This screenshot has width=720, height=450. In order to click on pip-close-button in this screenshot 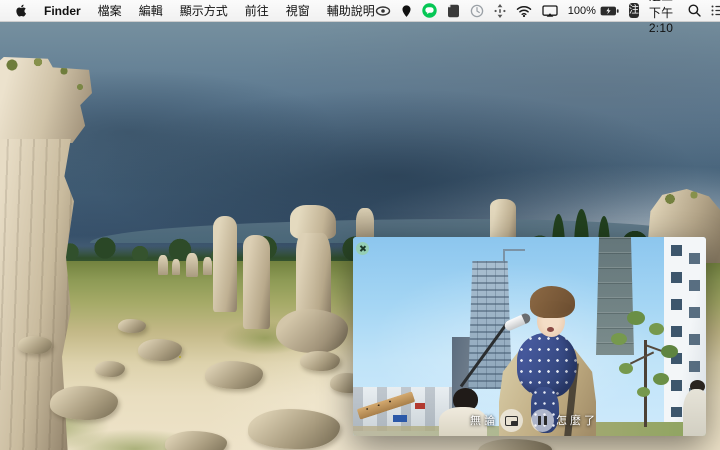, I will do `click(362, 248)`.